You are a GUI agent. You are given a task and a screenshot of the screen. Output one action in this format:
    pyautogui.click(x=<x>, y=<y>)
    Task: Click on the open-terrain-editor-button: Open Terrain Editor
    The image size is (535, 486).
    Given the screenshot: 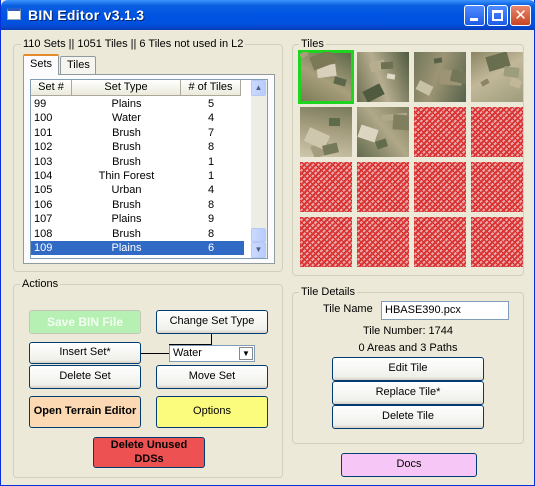 What is the action you would take?
    pyautogui.click(x=85, y=412)
    